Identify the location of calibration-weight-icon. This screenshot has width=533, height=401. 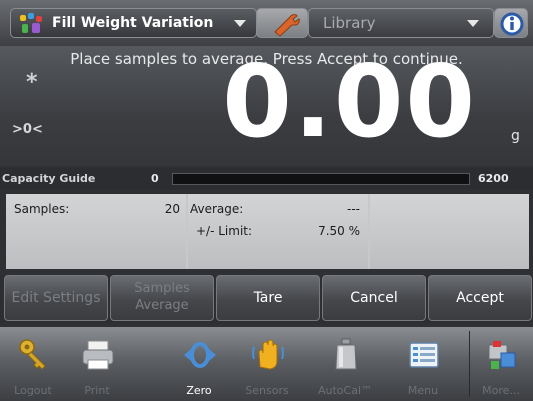
(346, 354).